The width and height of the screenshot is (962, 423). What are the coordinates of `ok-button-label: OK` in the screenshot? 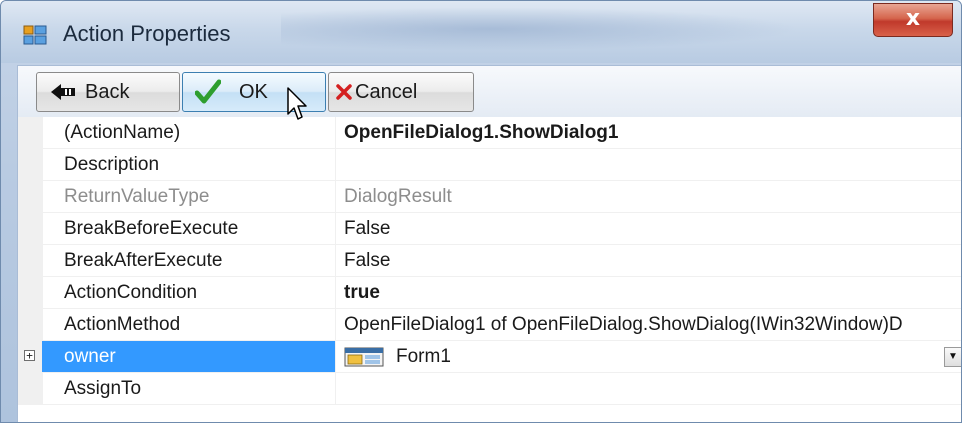 It's located at (253, 91).